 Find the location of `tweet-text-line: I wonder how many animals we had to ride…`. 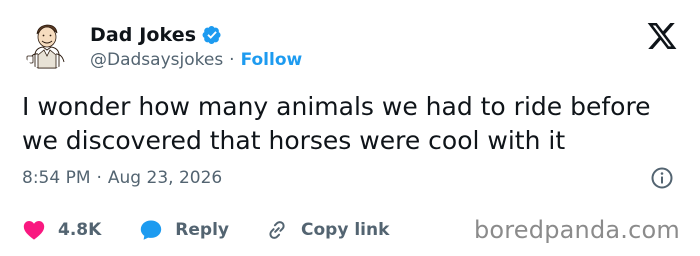

tweet-text-line: I wonder how many animals we had to ride… is located at coordinates (336, 106).